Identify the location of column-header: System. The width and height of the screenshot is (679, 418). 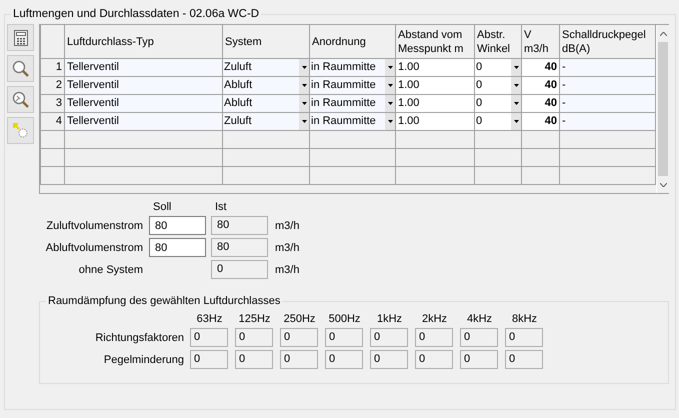
(266, 41).